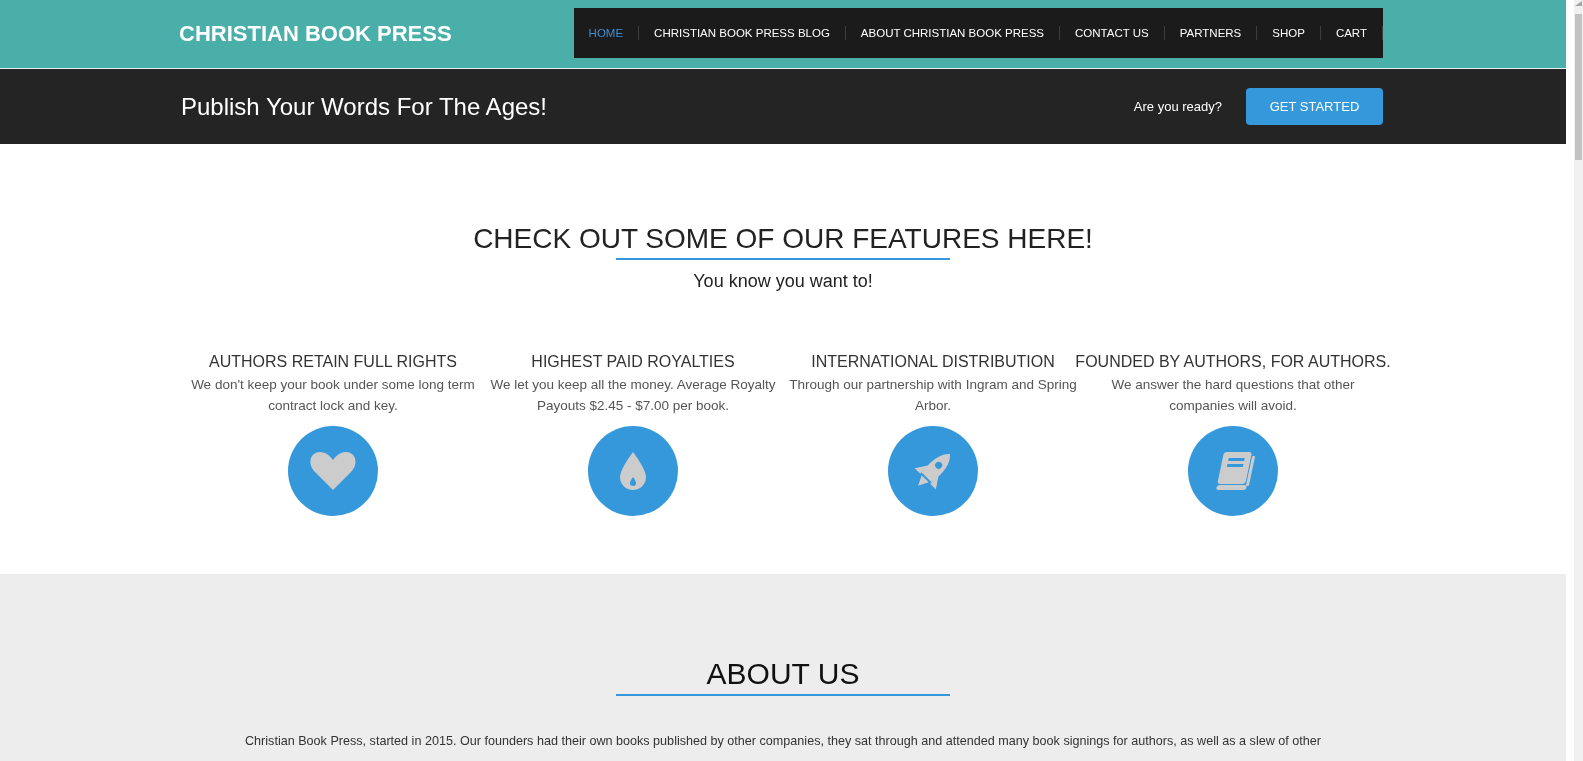 This screenshot has height=761, width=1583. I want to click on ready-prompt: Are you ready?, so click(1177, 106).